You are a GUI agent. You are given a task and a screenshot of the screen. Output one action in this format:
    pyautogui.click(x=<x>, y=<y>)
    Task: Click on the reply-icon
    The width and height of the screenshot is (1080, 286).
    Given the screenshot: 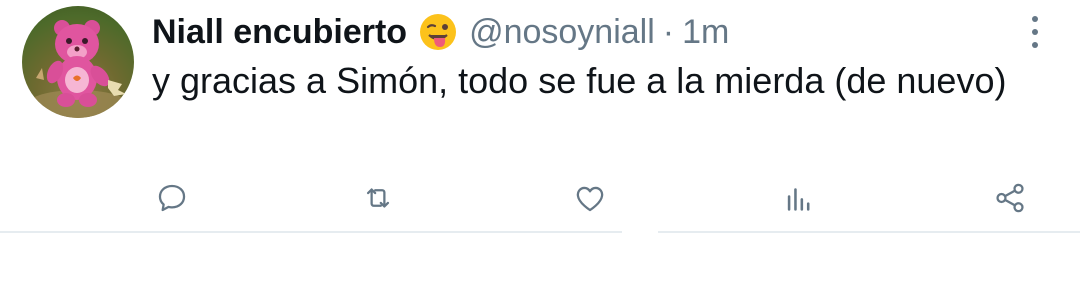 What is the action you would take?
    pyautogui.click(x=172, y=198)
    